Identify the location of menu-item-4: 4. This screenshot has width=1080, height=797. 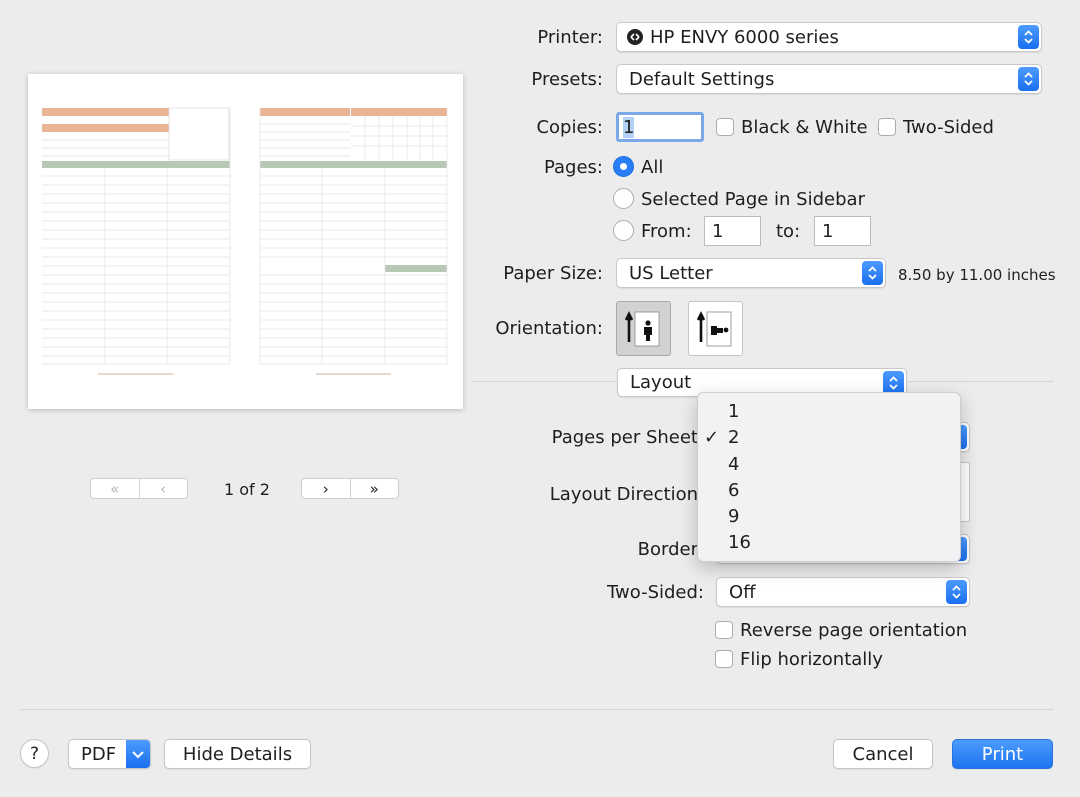
(733, 464).